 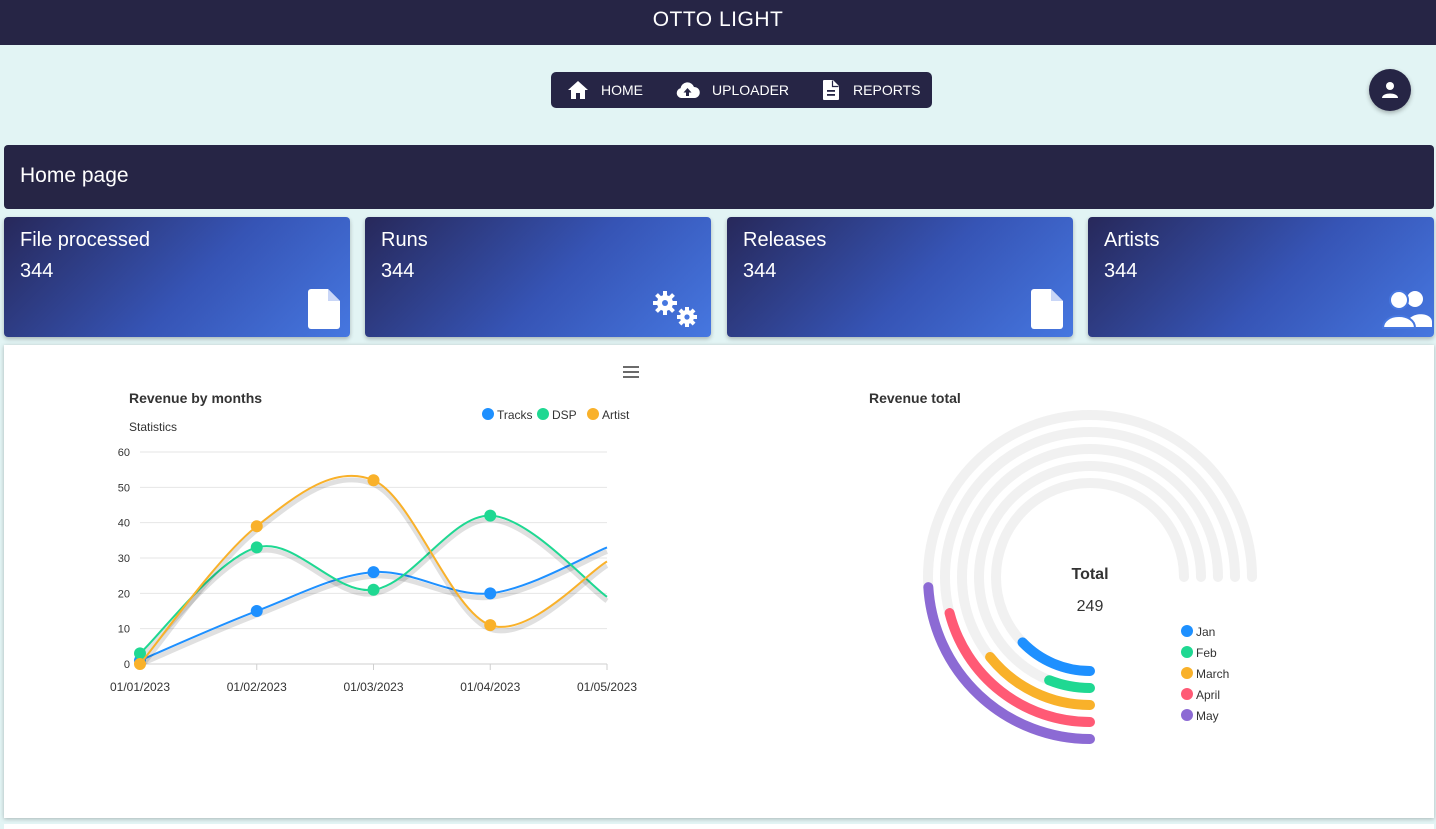 What do you see at coordinates (831, 90) in the screenshot?
I see `document-icon` at bounding box center [831, 90].